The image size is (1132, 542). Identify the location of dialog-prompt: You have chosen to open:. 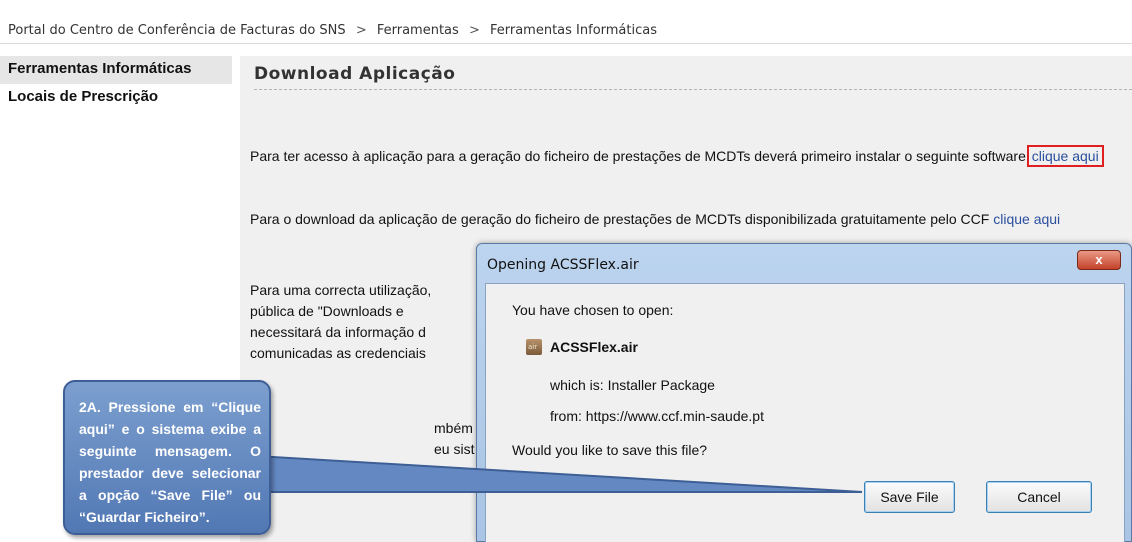
(593, 310).